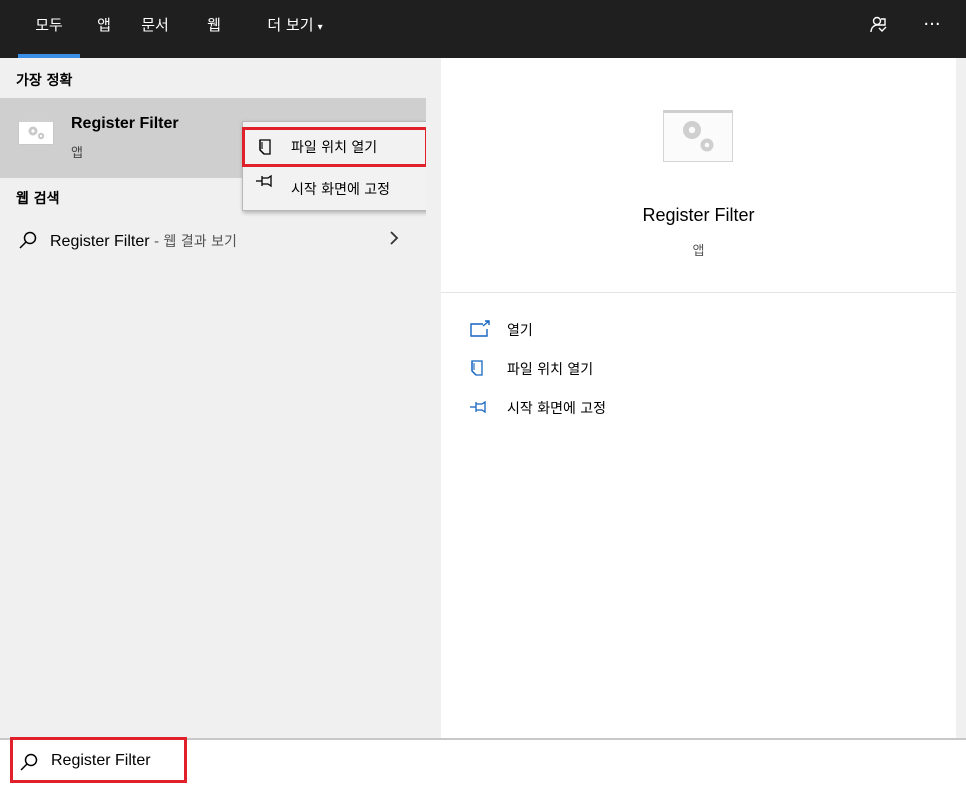 This screenshot has width=966, height=785. I want to click on action-open: 열기, so click(529, 330).